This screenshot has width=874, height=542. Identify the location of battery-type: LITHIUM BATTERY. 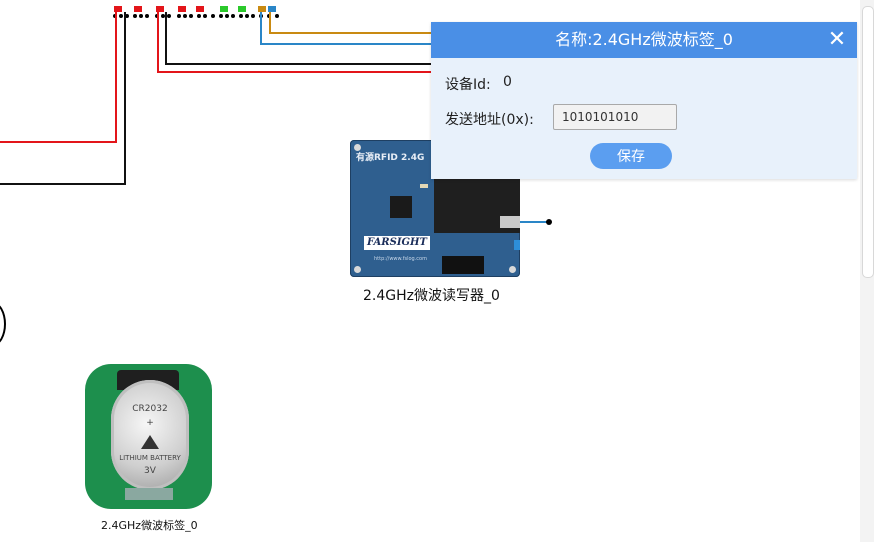
(150, 458).